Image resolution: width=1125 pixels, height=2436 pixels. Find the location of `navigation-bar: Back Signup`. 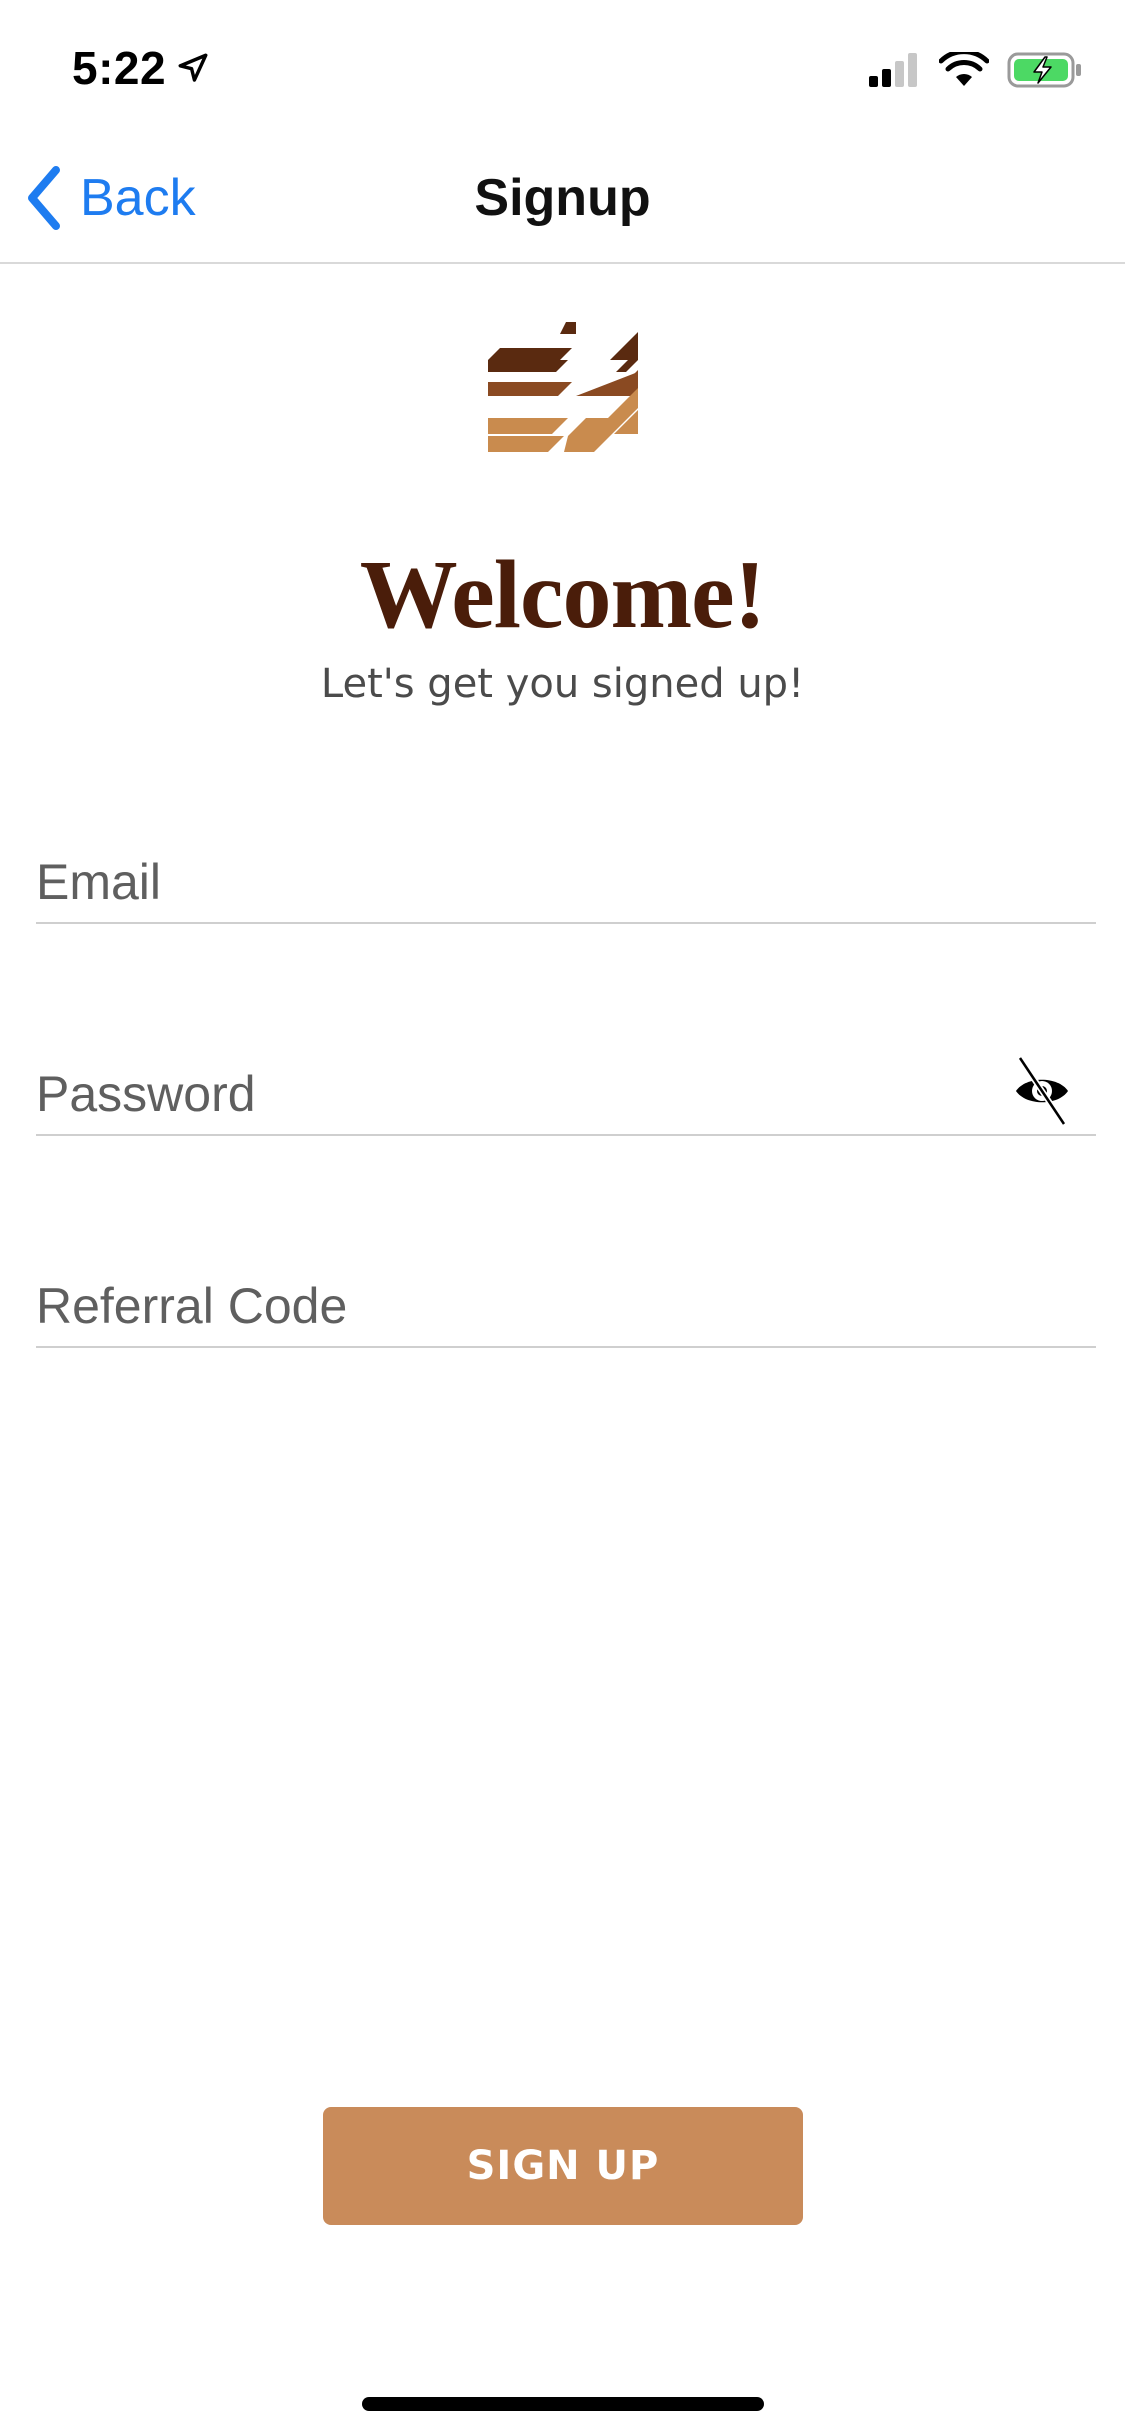

navigation-bar: Back Signup is located at coordinates (562, 198).